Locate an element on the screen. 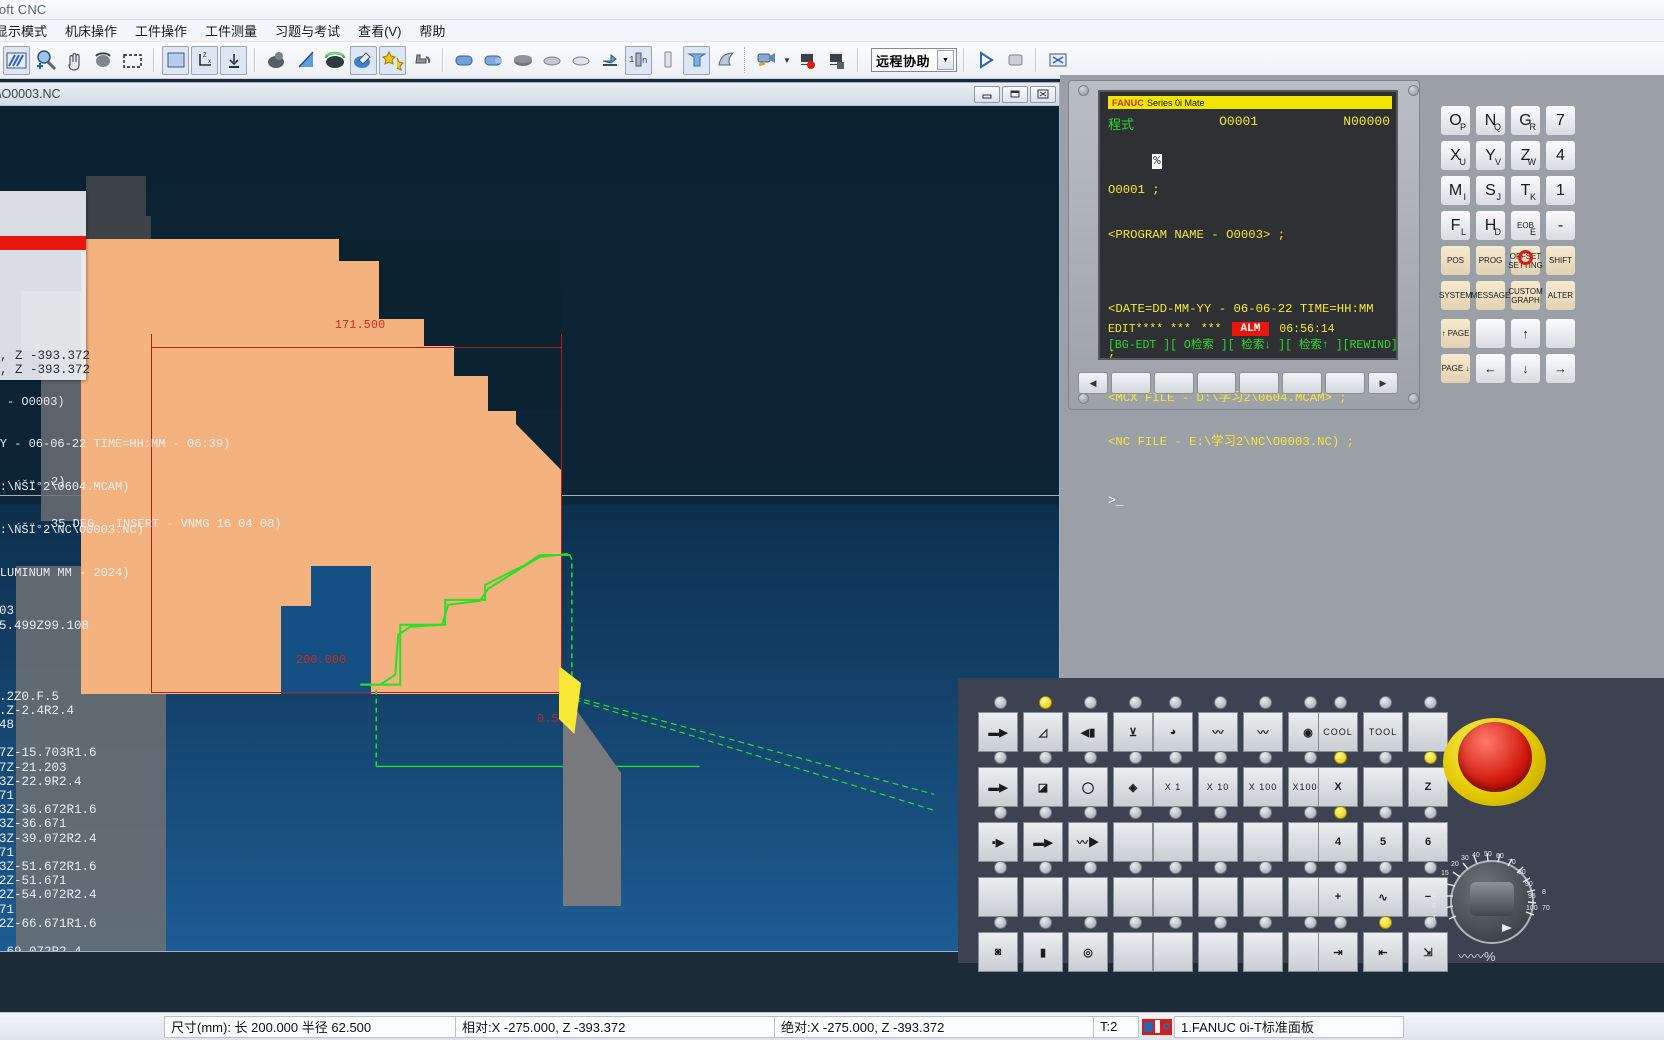  menu-view: 查看(V) is located at coordinates (379, 30).